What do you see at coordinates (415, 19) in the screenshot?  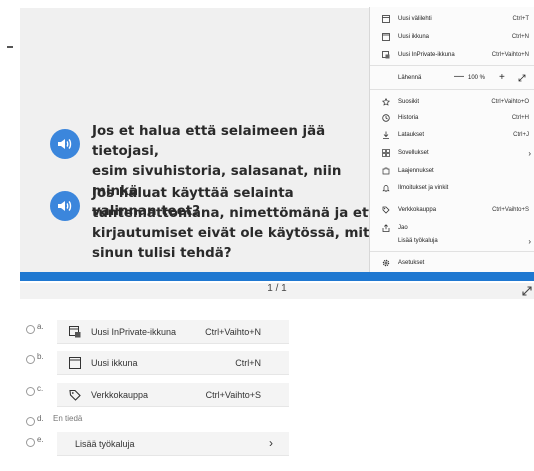 I see `menu-label: Uusi välilehti` at bounding box center [415, 19].